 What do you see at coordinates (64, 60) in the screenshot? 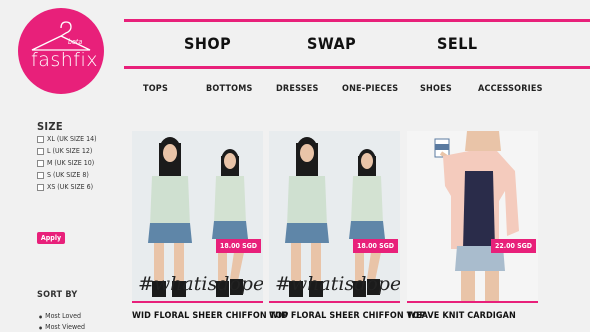
I see `logo-text: fashfix` at bounding box center [64, 60].